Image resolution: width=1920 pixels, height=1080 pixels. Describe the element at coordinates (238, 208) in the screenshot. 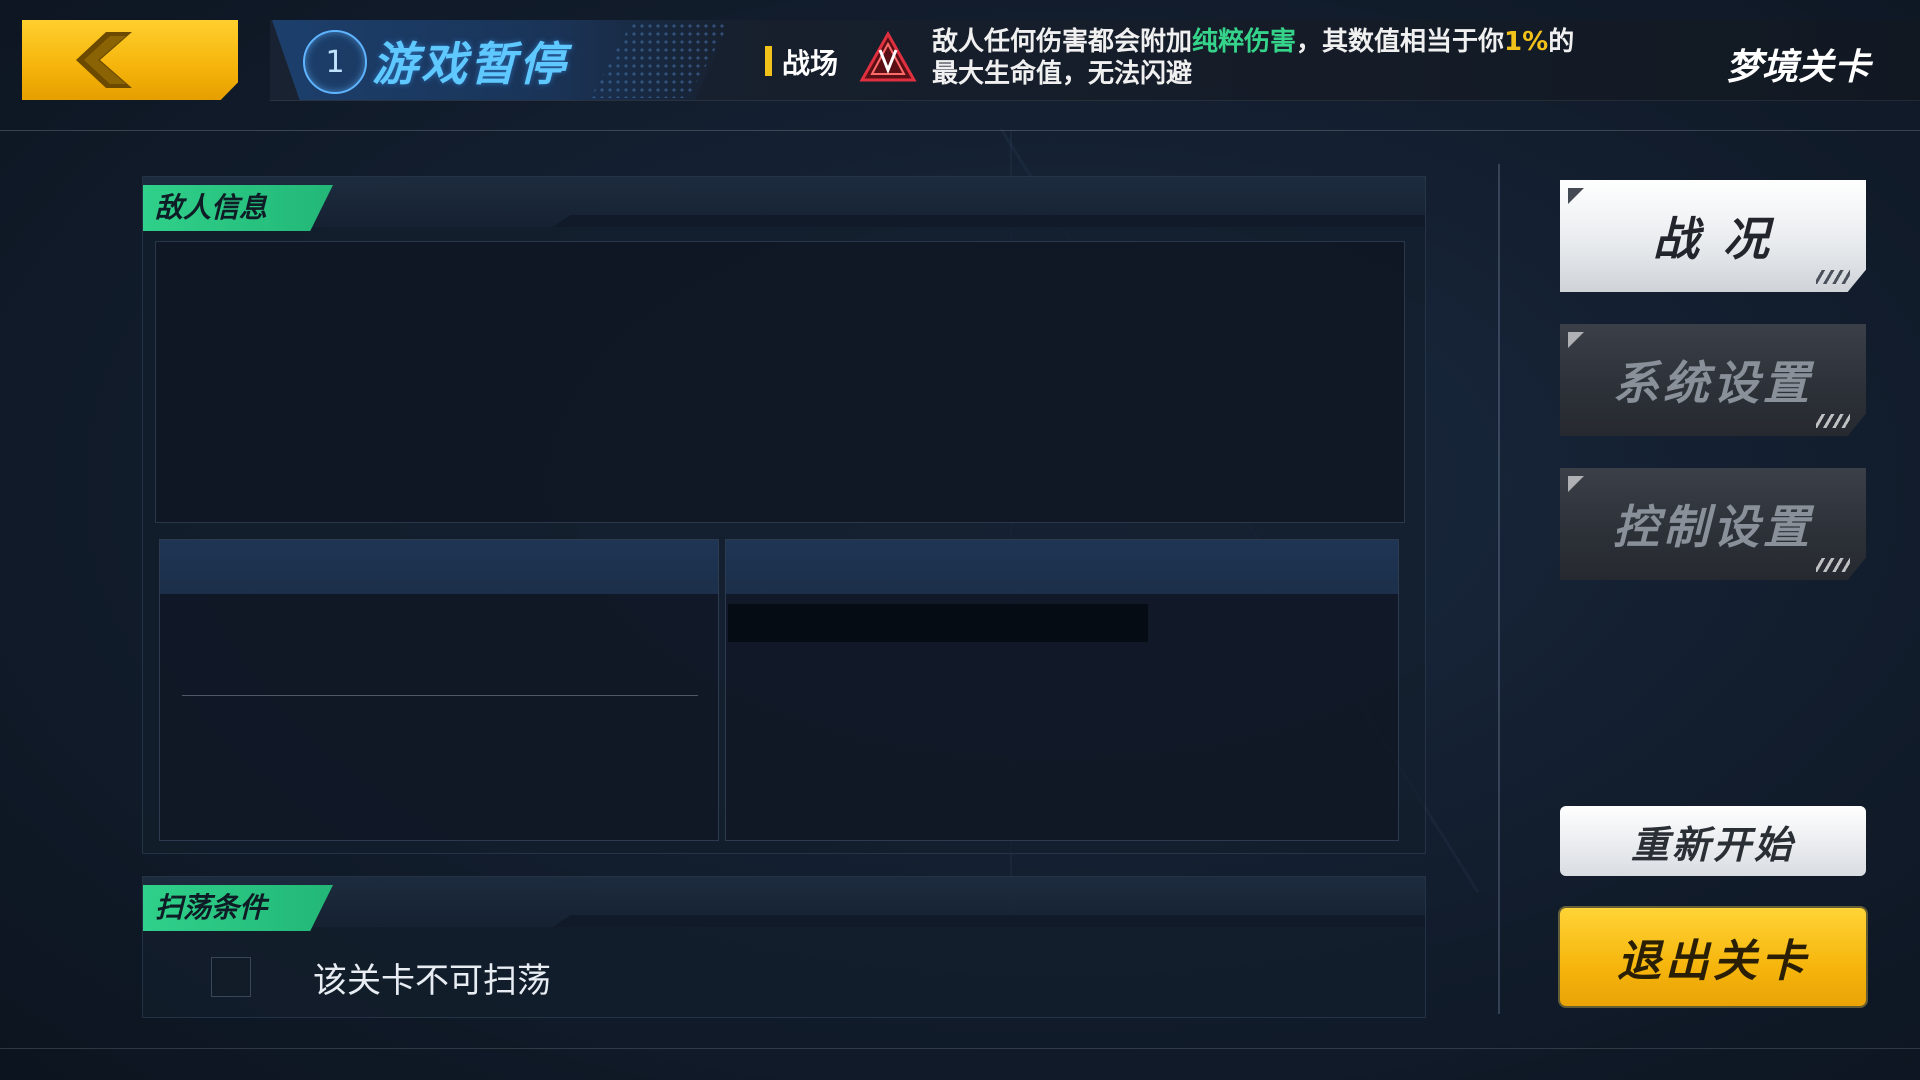

I see `enemy-info-tag: 敌人信息` at that location.